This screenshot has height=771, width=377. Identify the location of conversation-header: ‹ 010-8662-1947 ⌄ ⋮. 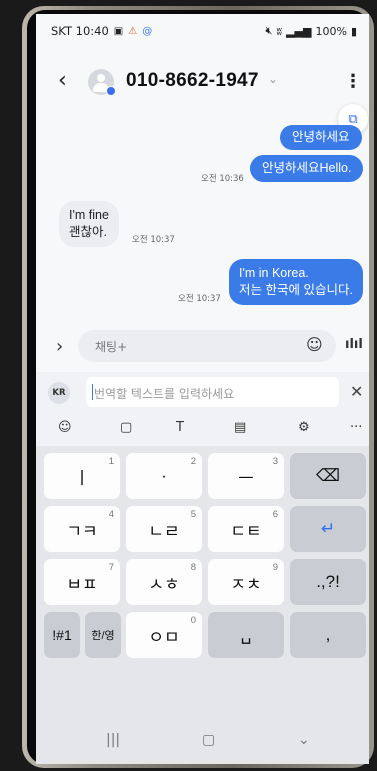
(202, 86).